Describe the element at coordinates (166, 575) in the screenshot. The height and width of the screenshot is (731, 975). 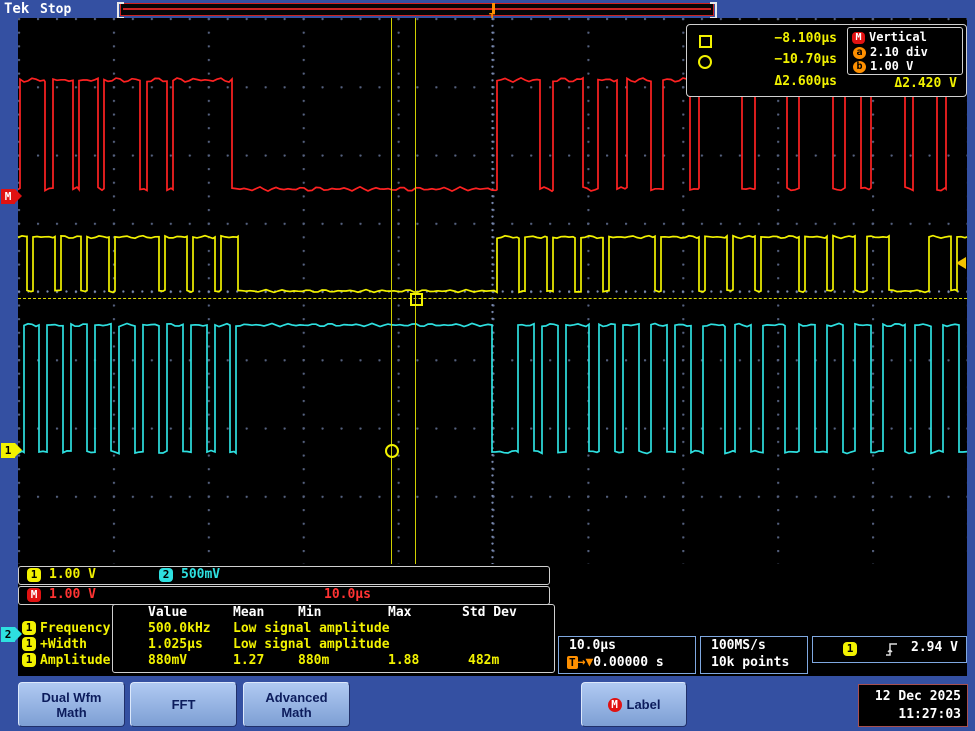
I see `ch2-badge: 2` at that location.